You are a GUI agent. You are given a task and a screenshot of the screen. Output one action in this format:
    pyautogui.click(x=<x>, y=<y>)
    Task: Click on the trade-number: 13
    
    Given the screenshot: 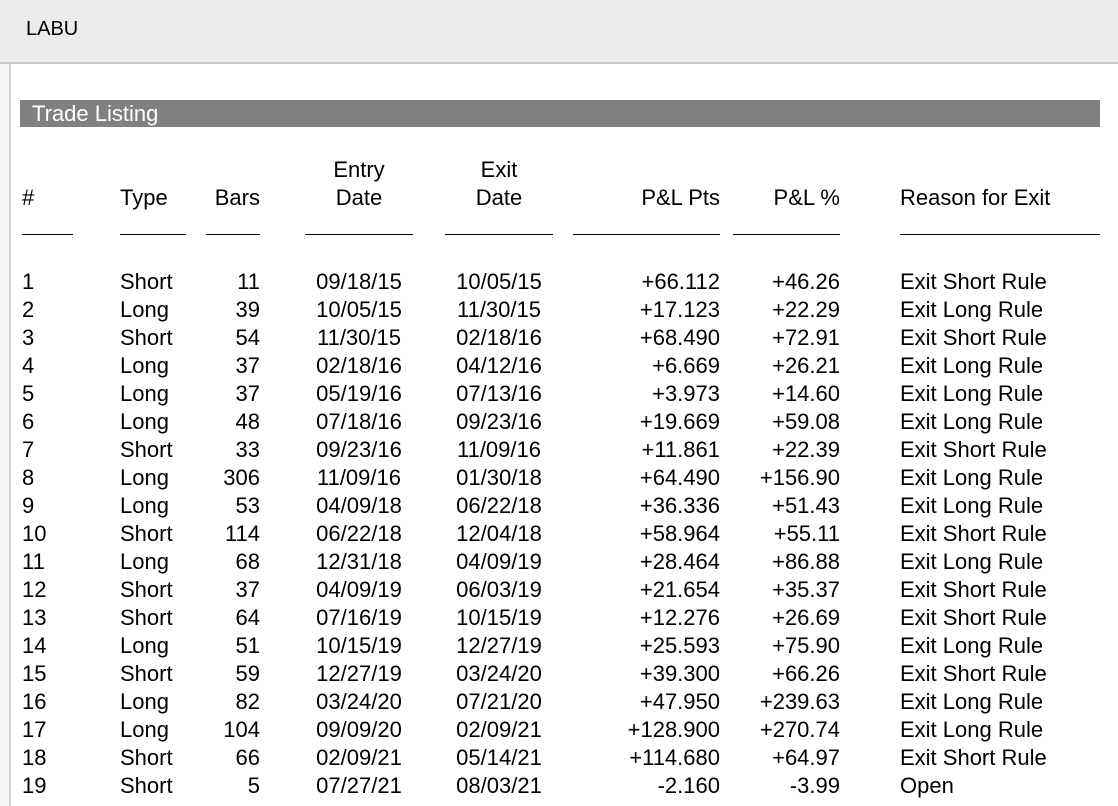 What is the action you would take?
    pyautogui.click(x=34, y=617)
    